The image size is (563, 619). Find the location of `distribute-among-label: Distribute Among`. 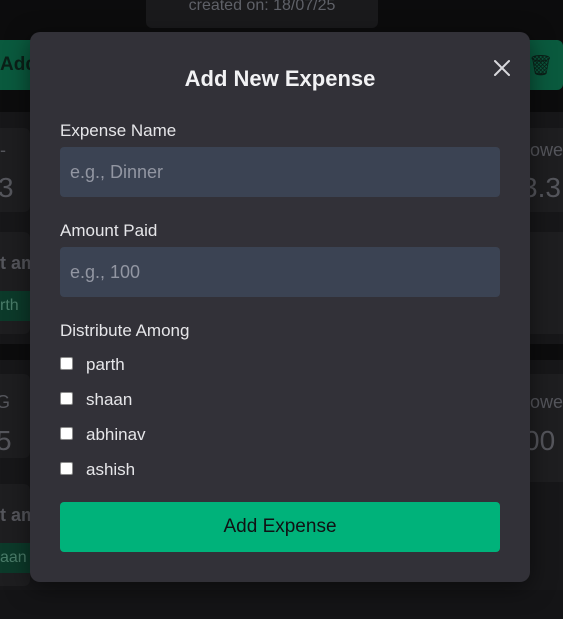

distribute-among-label: Distribute Among is located at coordinates (125, 330).